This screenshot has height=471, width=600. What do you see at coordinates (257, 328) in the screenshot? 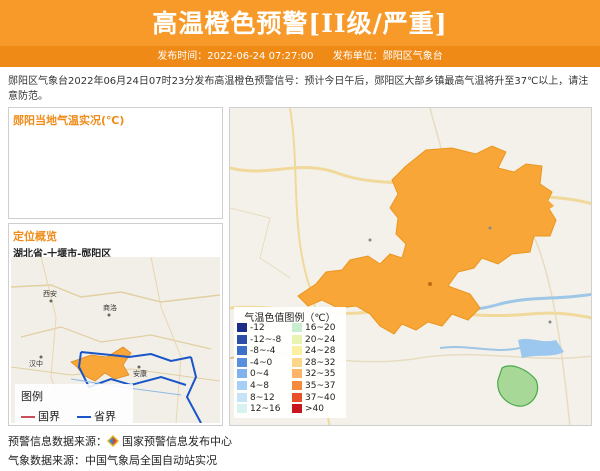
I see `temperature-range-label: -12` at bounding box center [257, 328].